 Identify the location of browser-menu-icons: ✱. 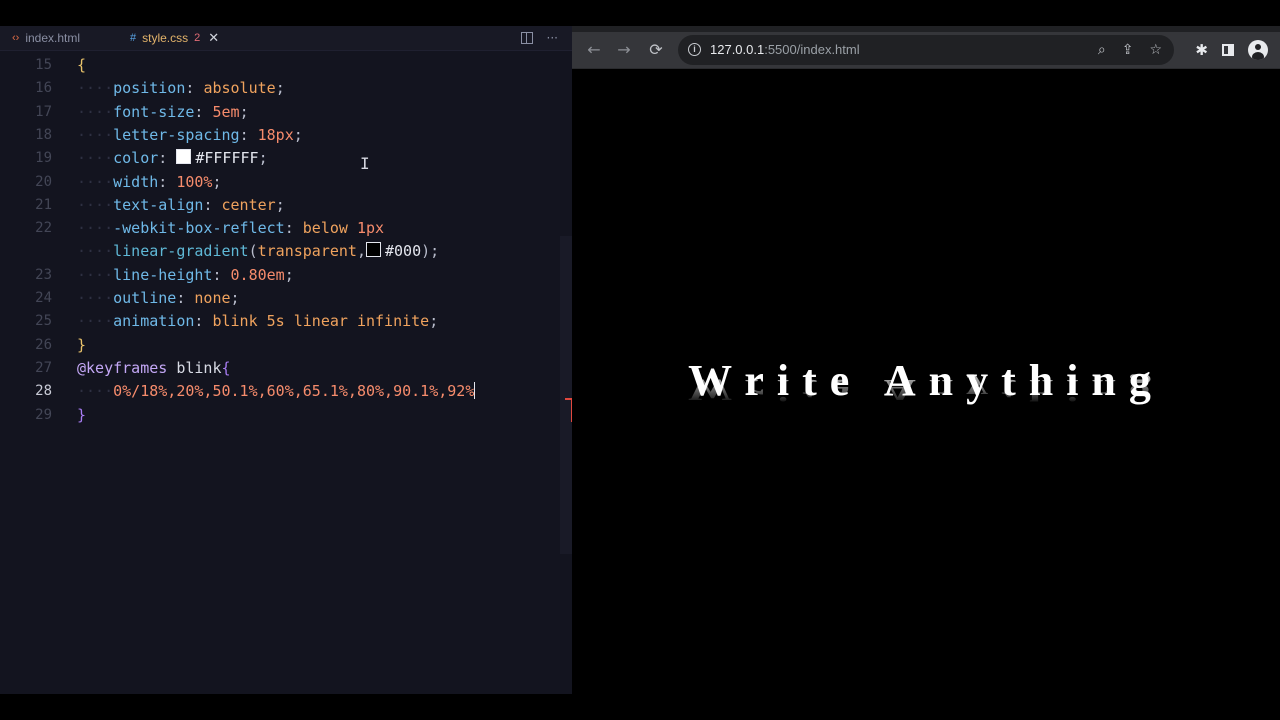
(1231, 50).